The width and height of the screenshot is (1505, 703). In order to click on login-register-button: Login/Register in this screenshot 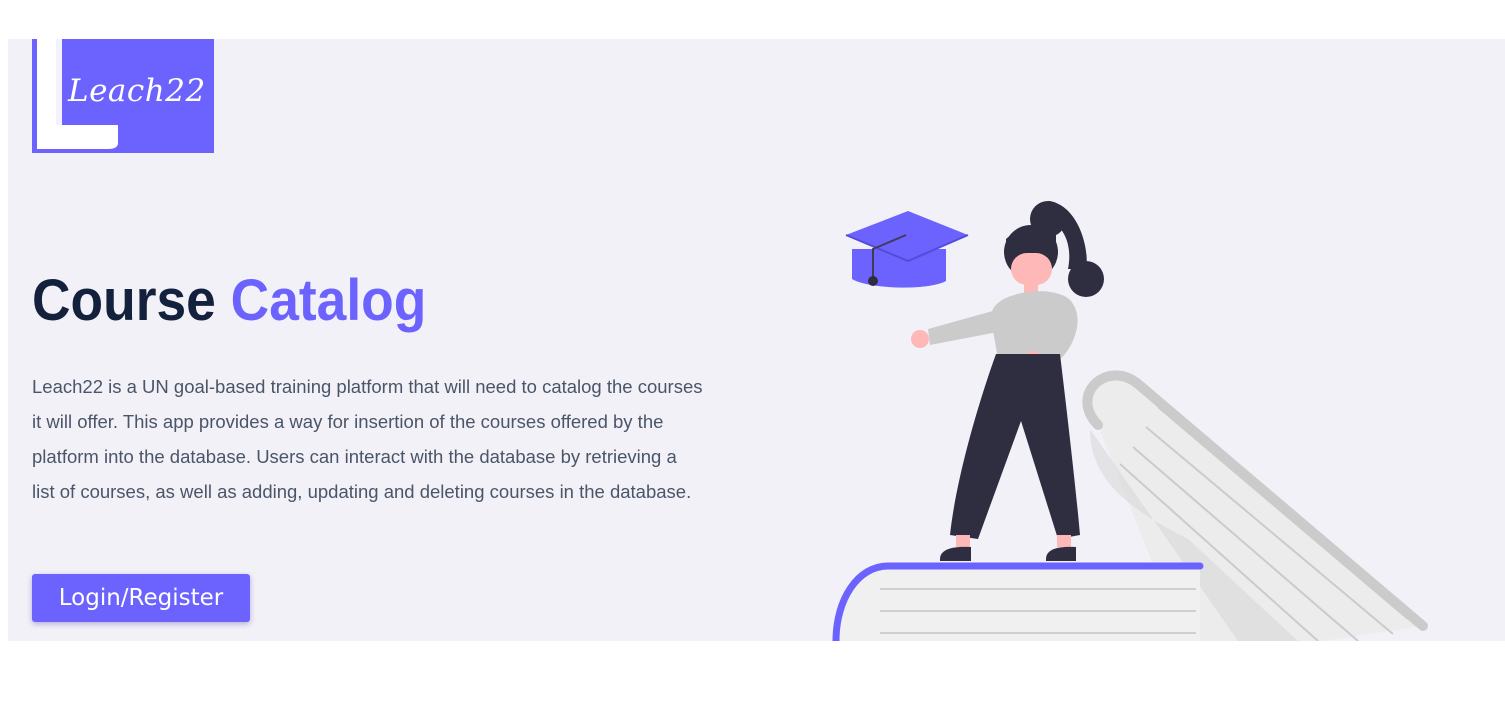, I will do `click(141, 598)`.